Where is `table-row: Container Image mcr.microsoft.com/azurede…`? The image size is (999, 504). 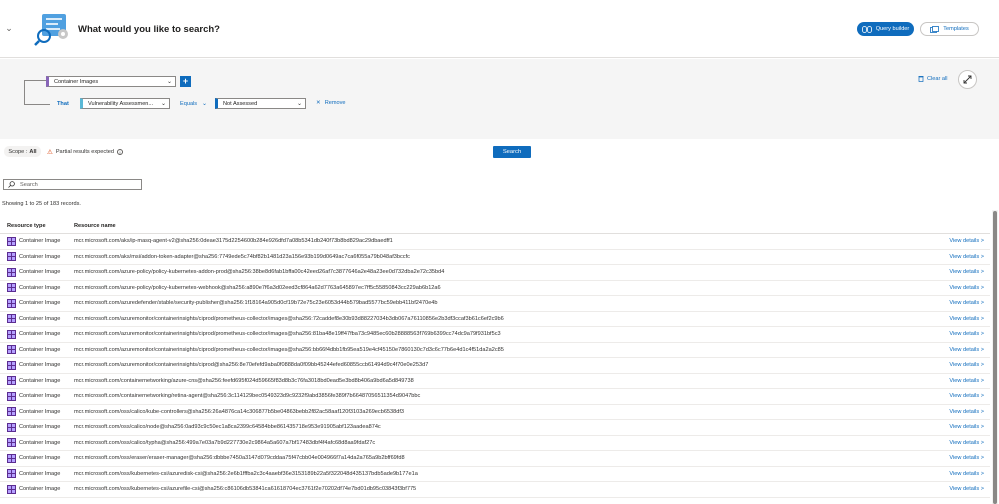
table-row: Container Image mcr.microsoft.com/azurede… is located at coordinates (495, 304).